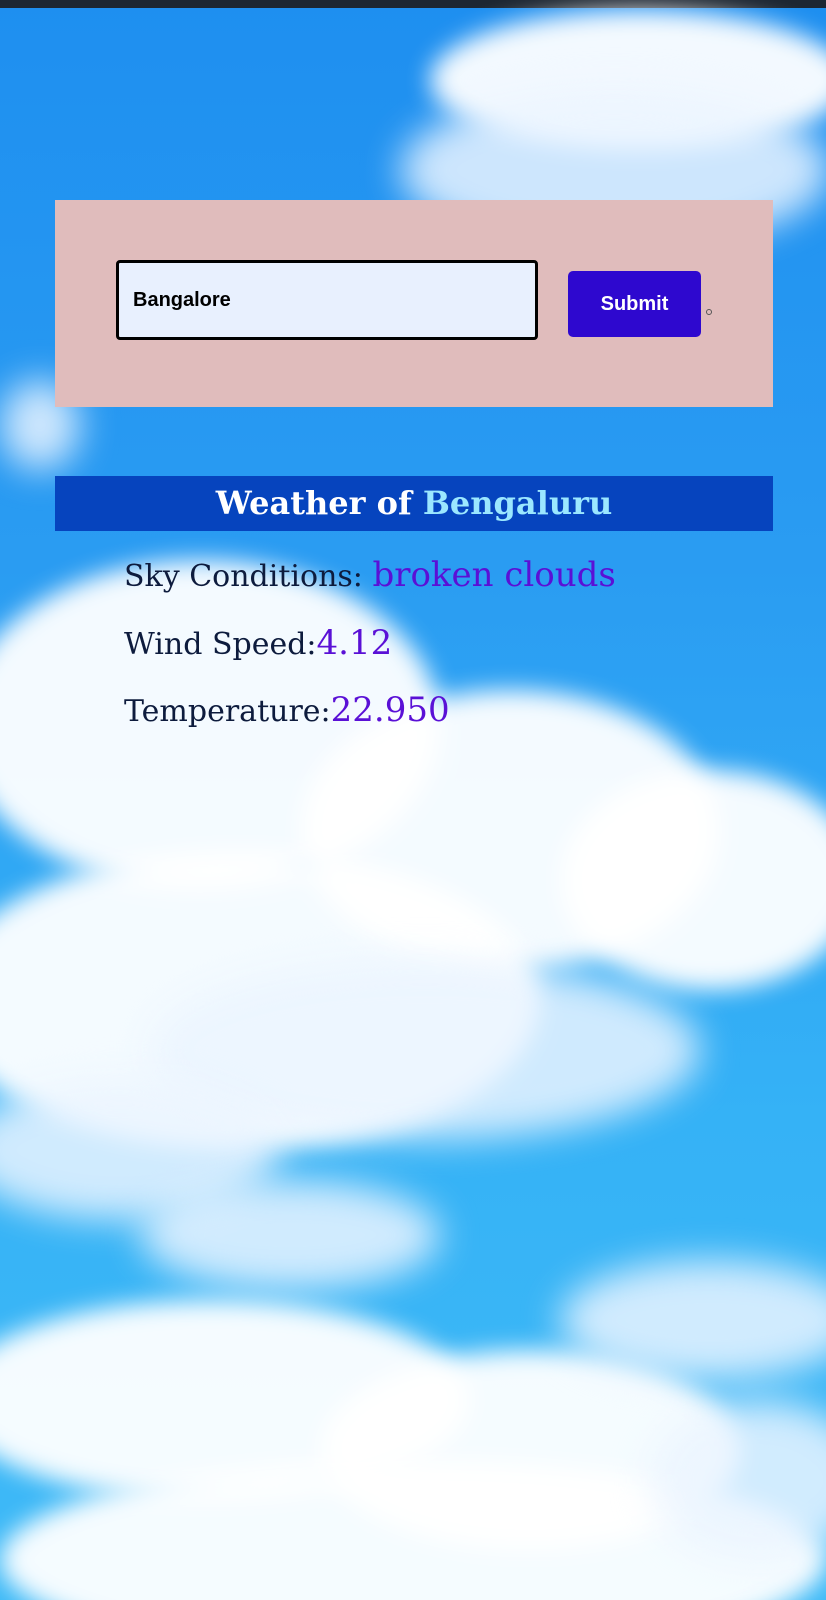 The image size is (826, 1600). I want to click on temperature-label: Temperature:, so click(227, 711).